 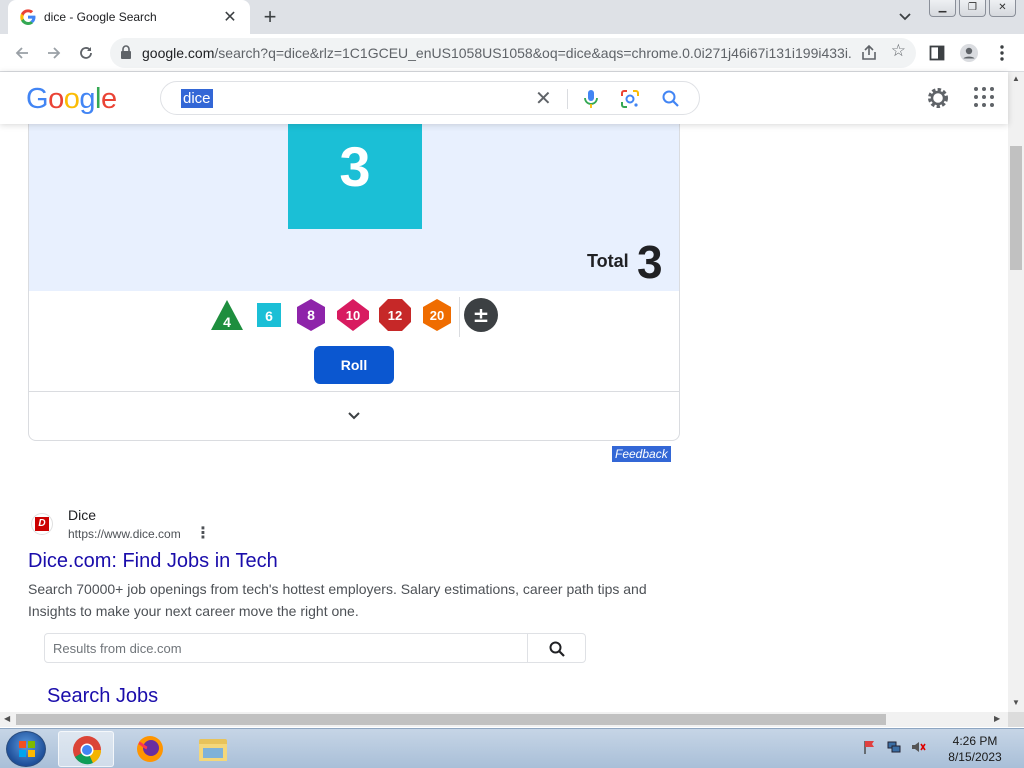 What do you see at coordinates (451, 719) in the screenshot?
I see `horizontal-scroll-thumb` at bounding box center [451, 719].